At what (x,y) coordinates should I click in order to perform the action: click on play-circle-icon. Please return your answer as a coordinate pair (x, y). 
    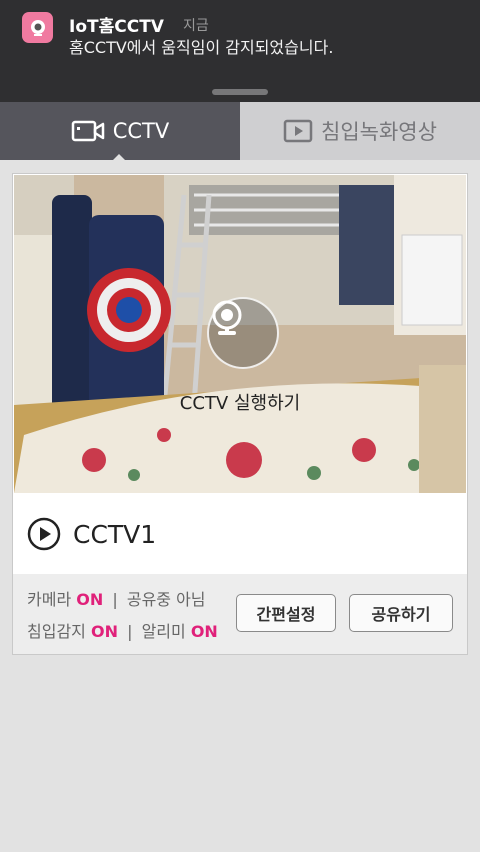
    Looking at the image, I should click on (44, 534).